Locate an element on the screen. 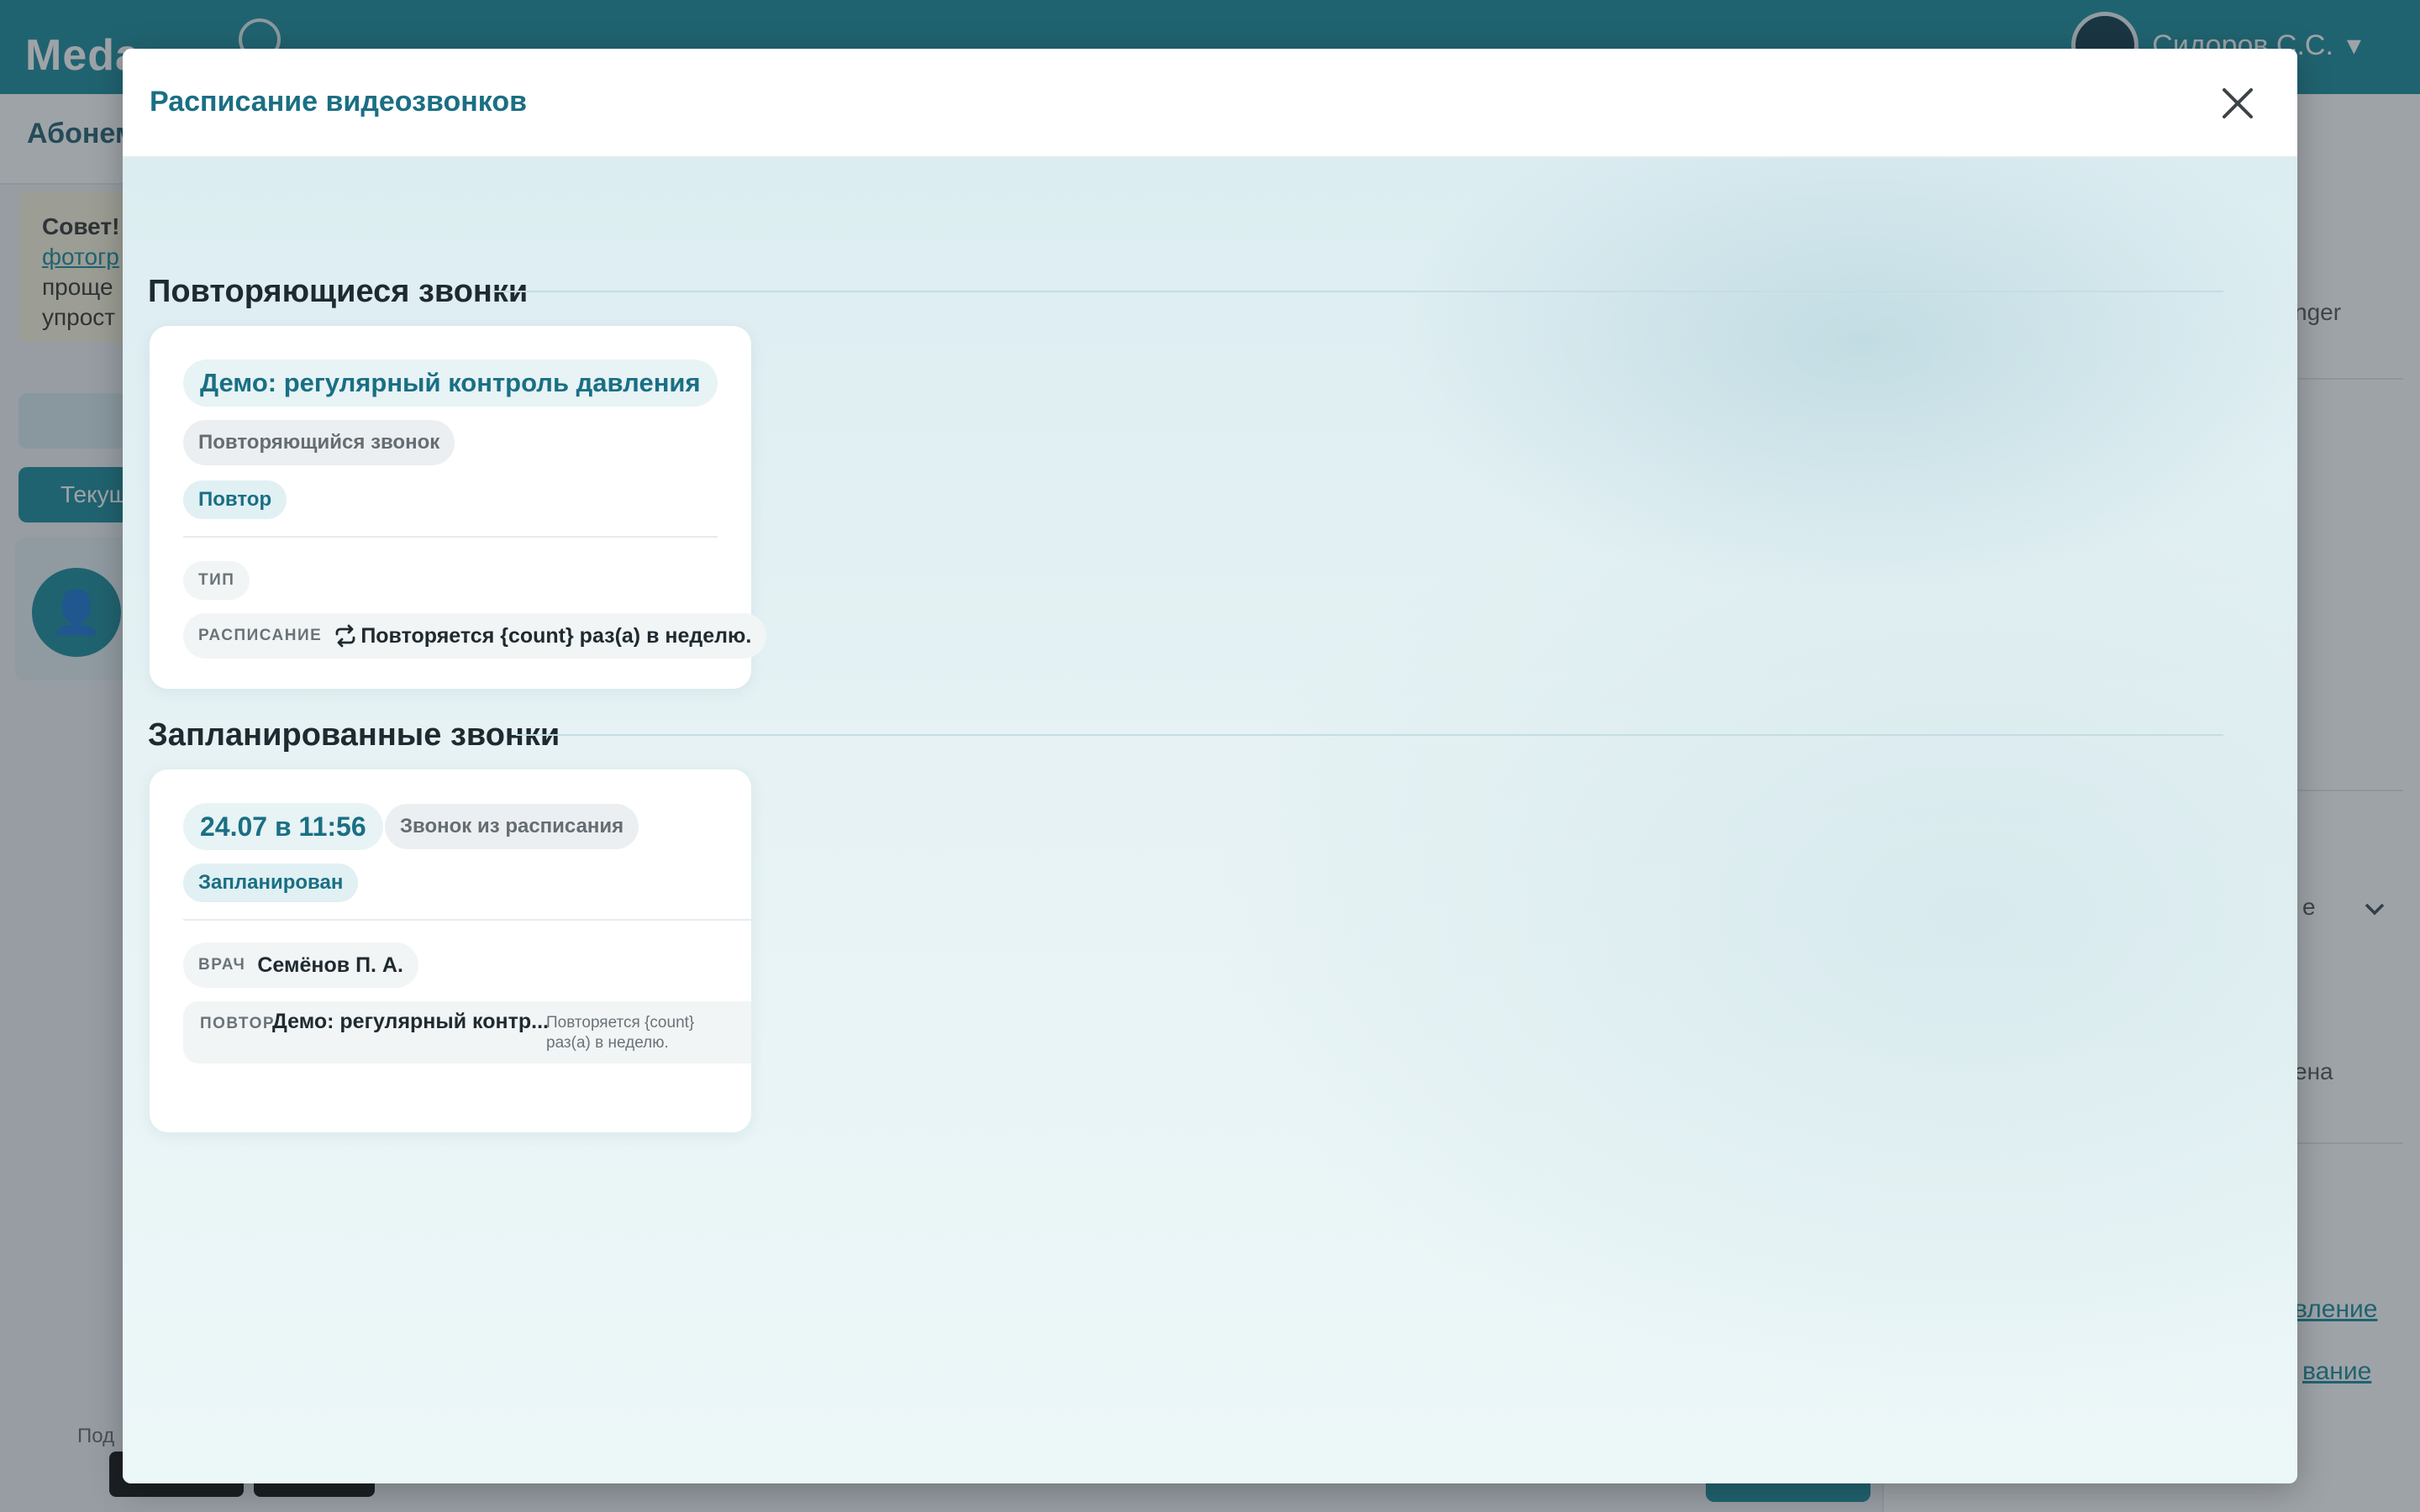 This screenshot has height=1512, width=2420. repeat-label: ПОВТОР is located at coordinates (238, 1023).